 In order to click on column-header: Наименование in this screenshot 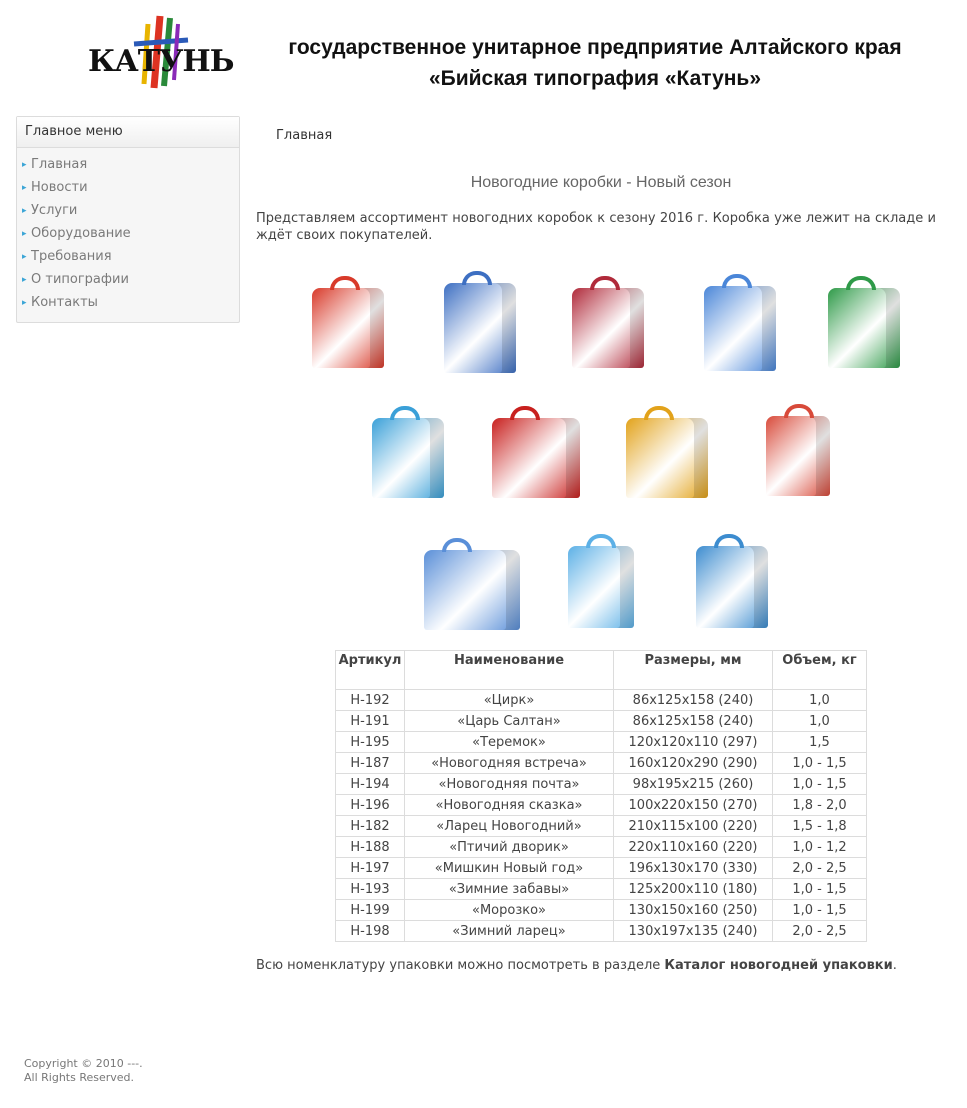, I will do `click(509, 670)`.